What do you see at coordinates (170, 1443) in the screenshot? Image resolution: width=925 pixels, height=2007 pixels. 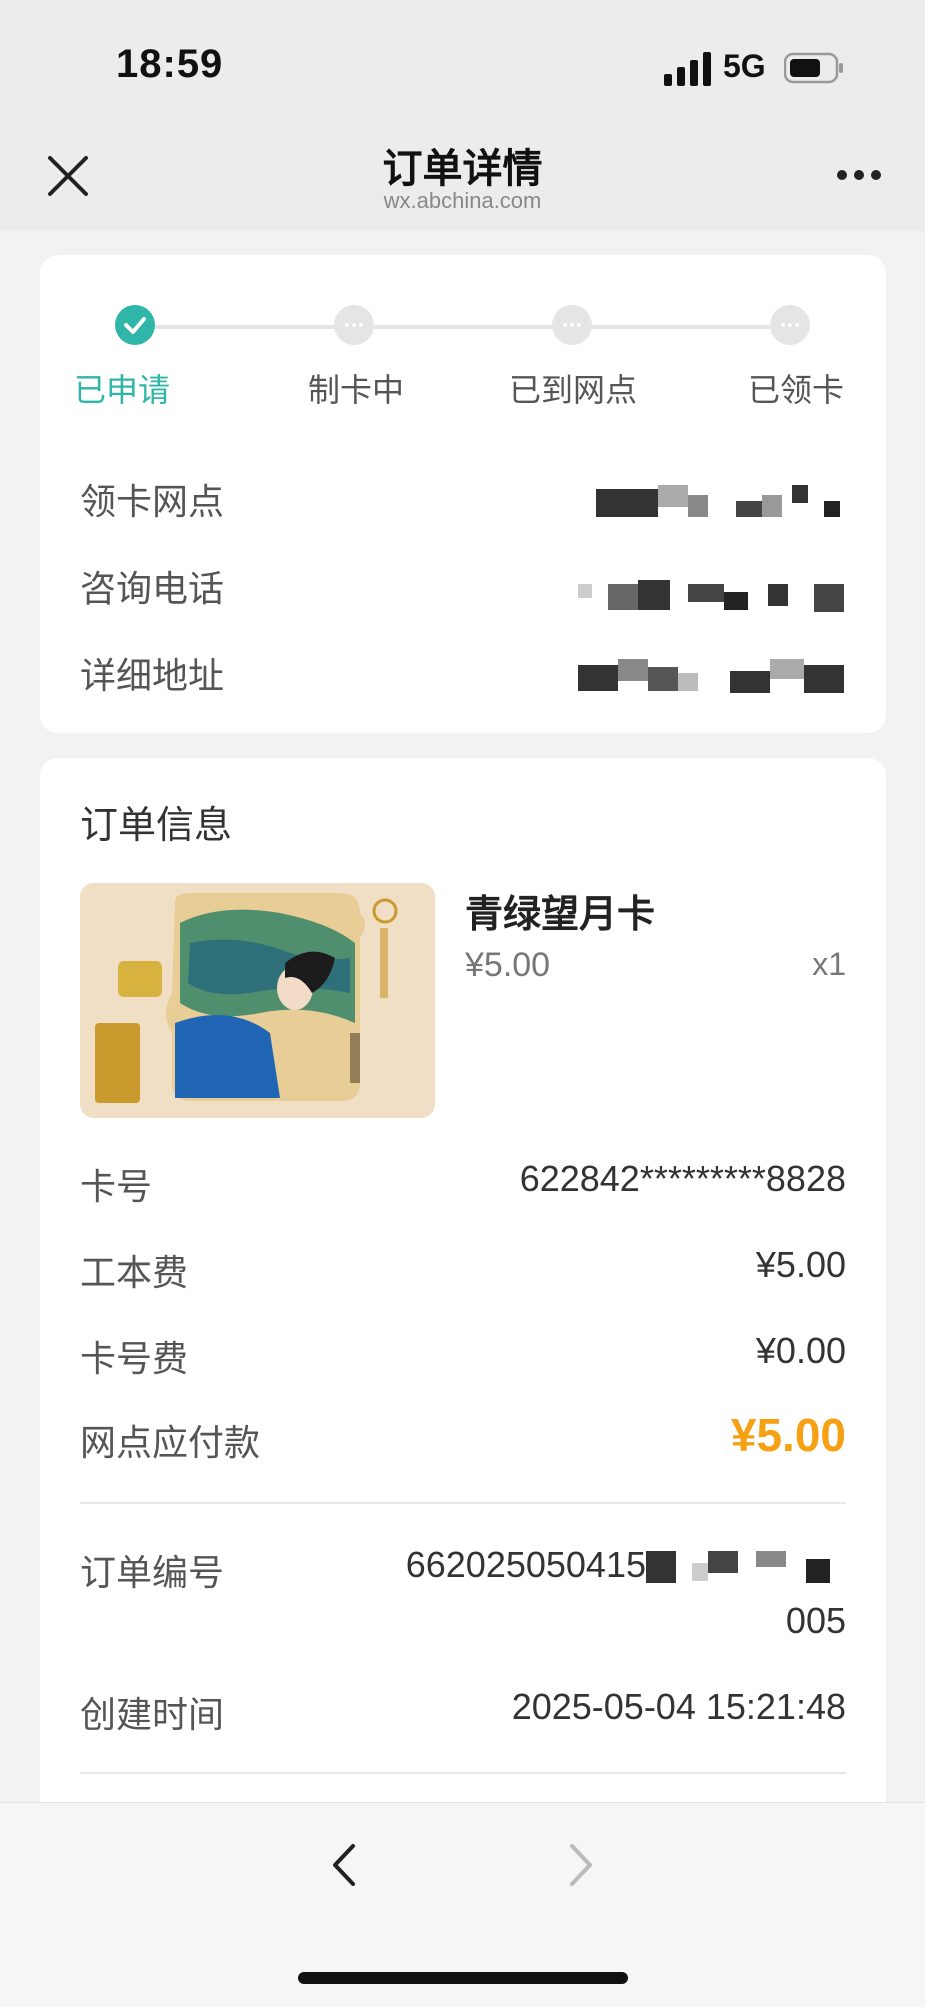 I see `payable-label: 网点应付款` at bounding box center [170, 1443].